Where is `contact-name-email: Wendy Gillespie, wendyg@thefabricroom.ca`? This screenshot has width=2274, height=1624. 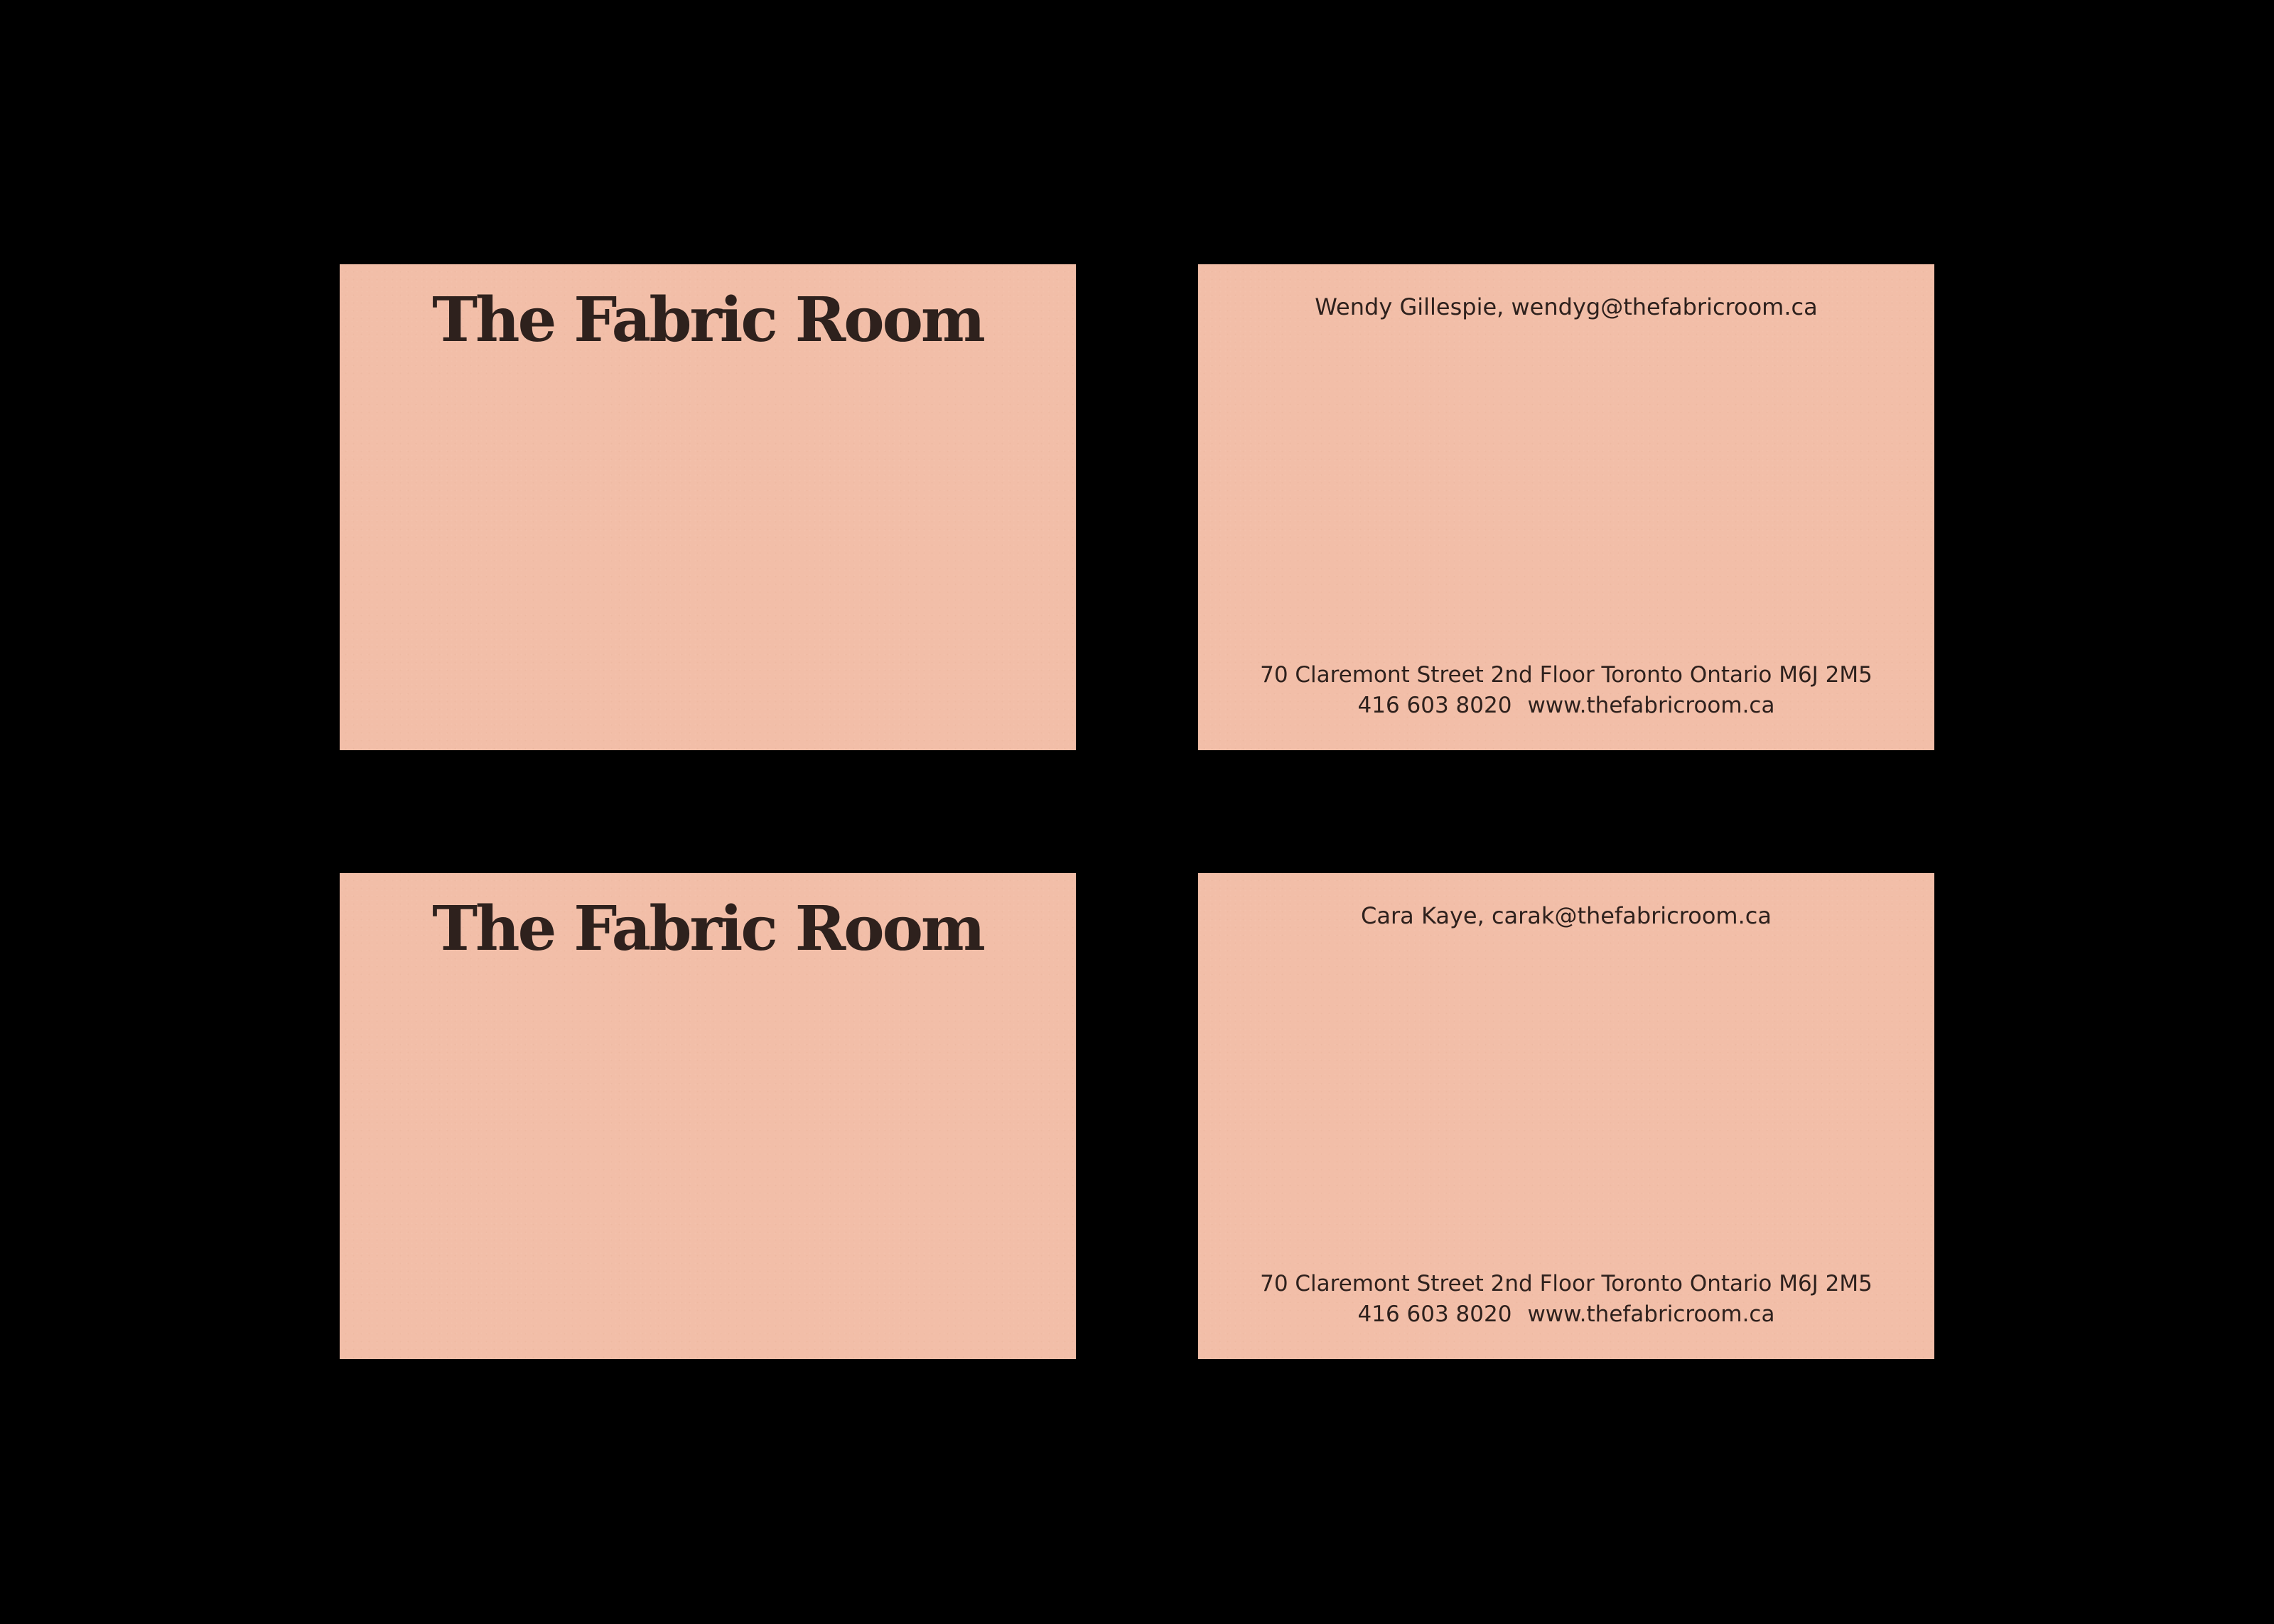 contact-name-email: Wendy Gillespie, wendyg@thefabricroom.ca is located at coordinates (1566, 306).